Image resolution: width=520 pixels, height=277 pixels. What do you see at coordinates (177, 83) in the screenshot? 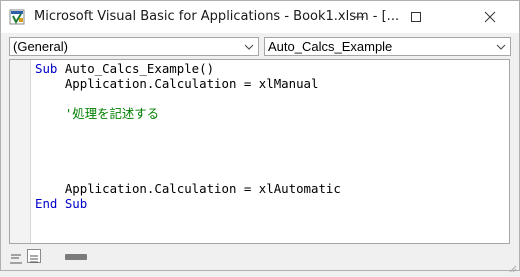
I see `code-token: Application.Calculation = xlManual` at bounding box center [177, 83].